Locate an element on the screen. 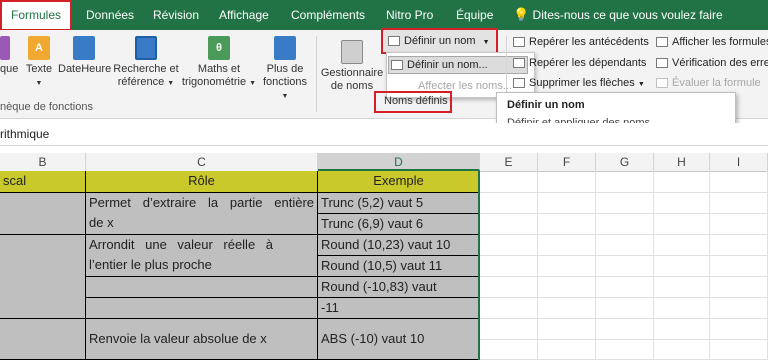  logical-button: que is located at coordinates (9, 56).